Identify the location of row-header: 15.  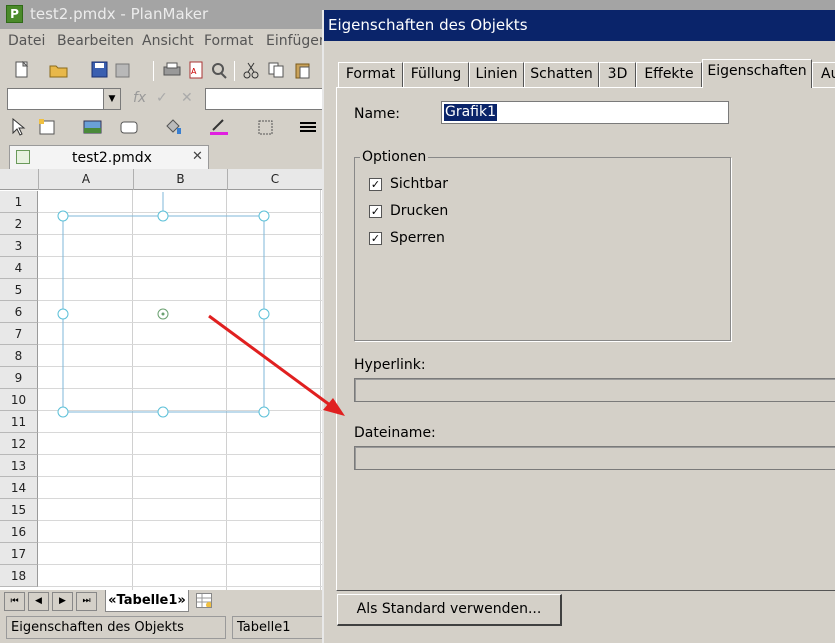
(19, 510).